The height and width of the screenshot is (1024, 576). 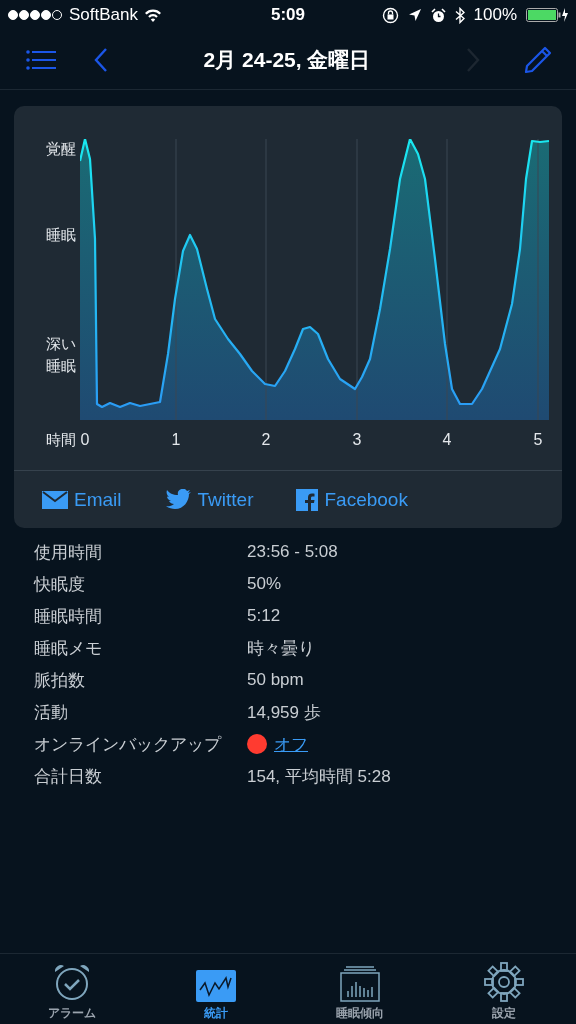 I want to click on pencil-icon, so click(x=538, y=59).